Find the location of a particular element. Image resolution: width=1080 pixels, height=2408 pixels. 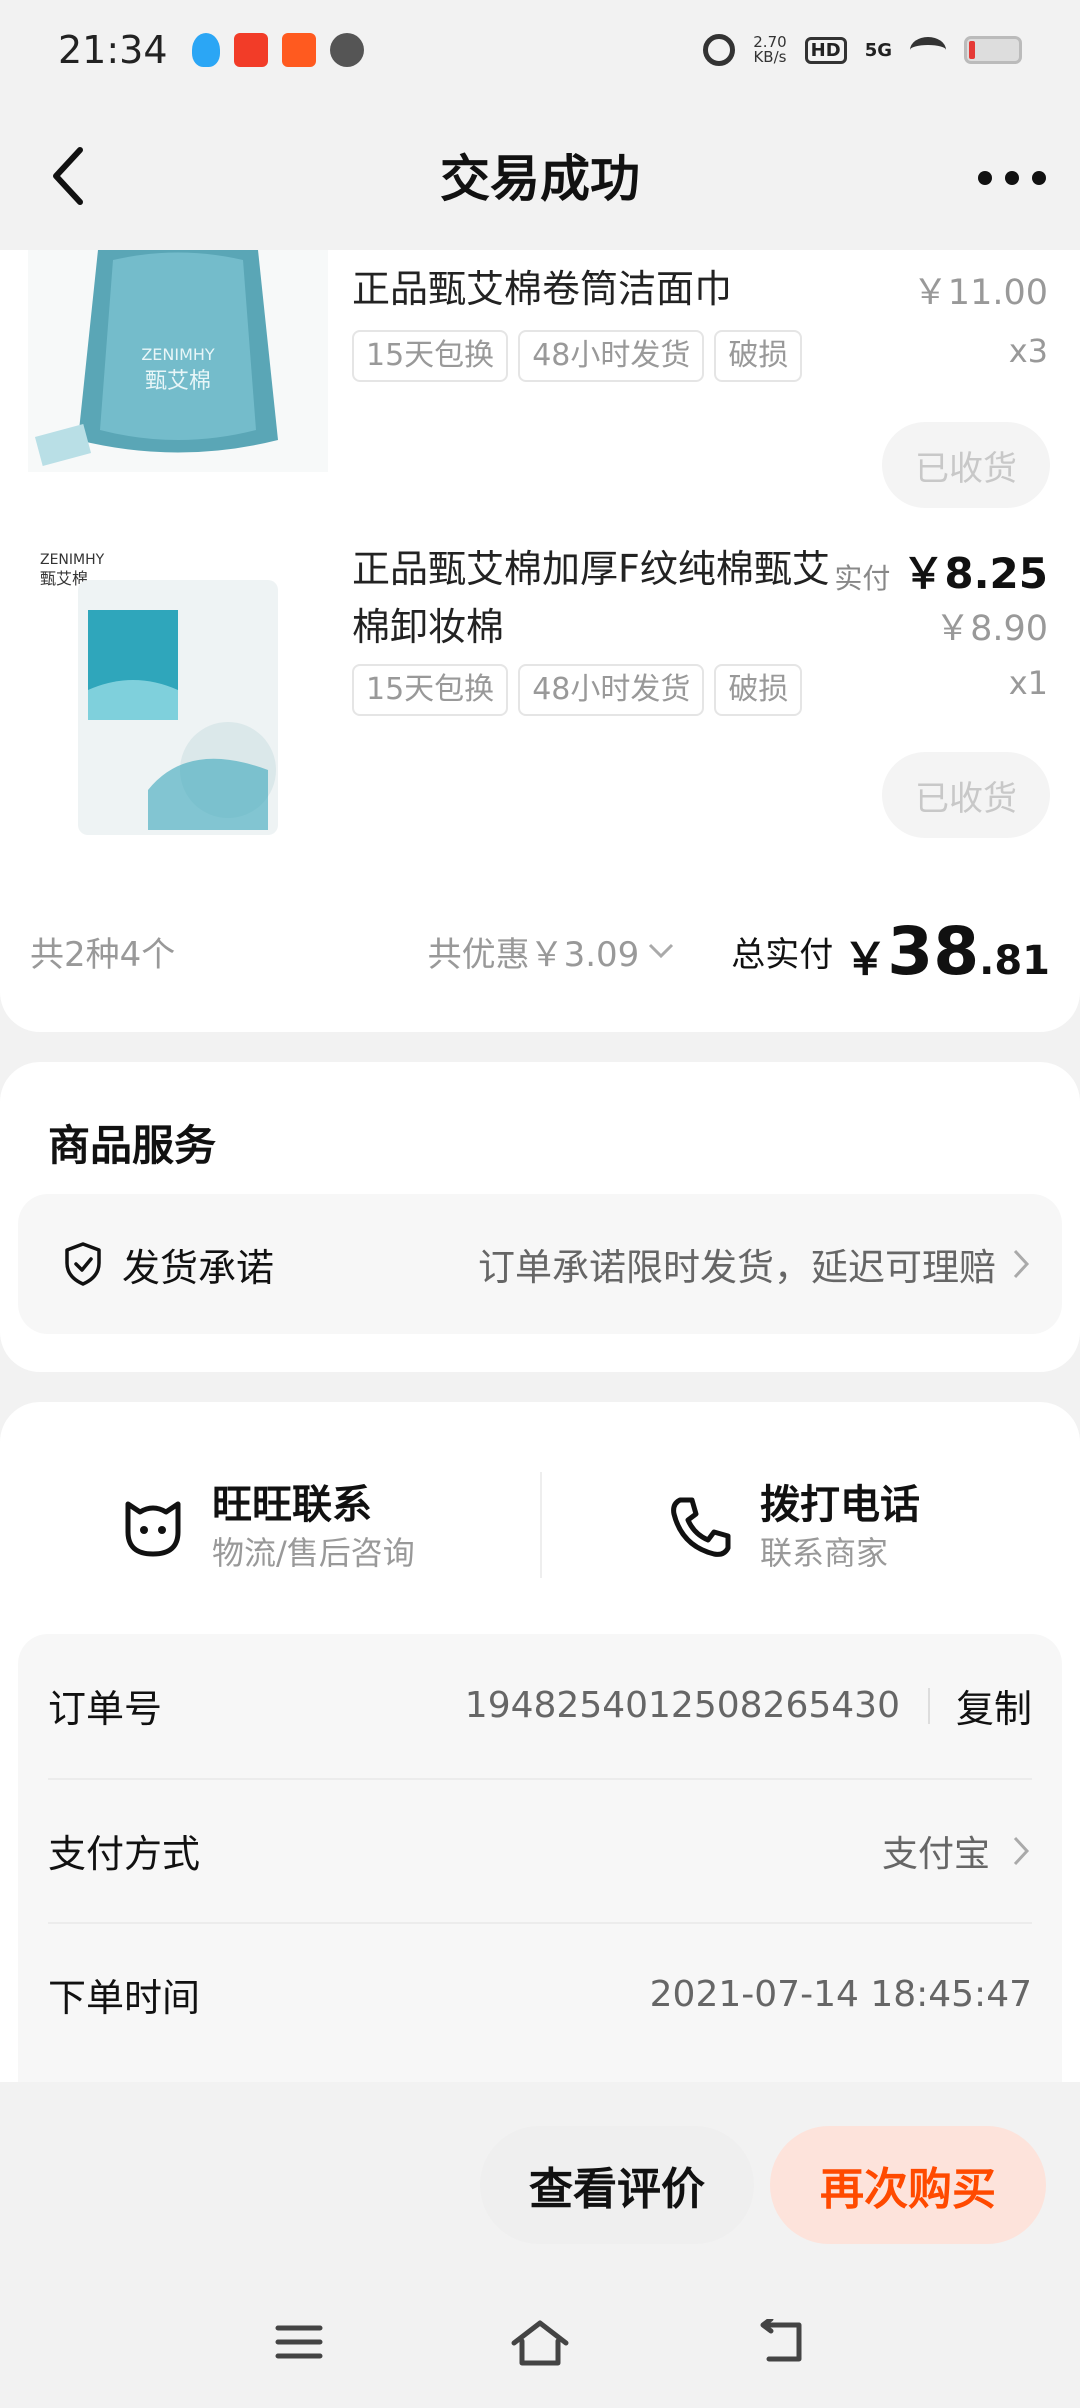

back-nav-button is located at coordinates (781, 2342).